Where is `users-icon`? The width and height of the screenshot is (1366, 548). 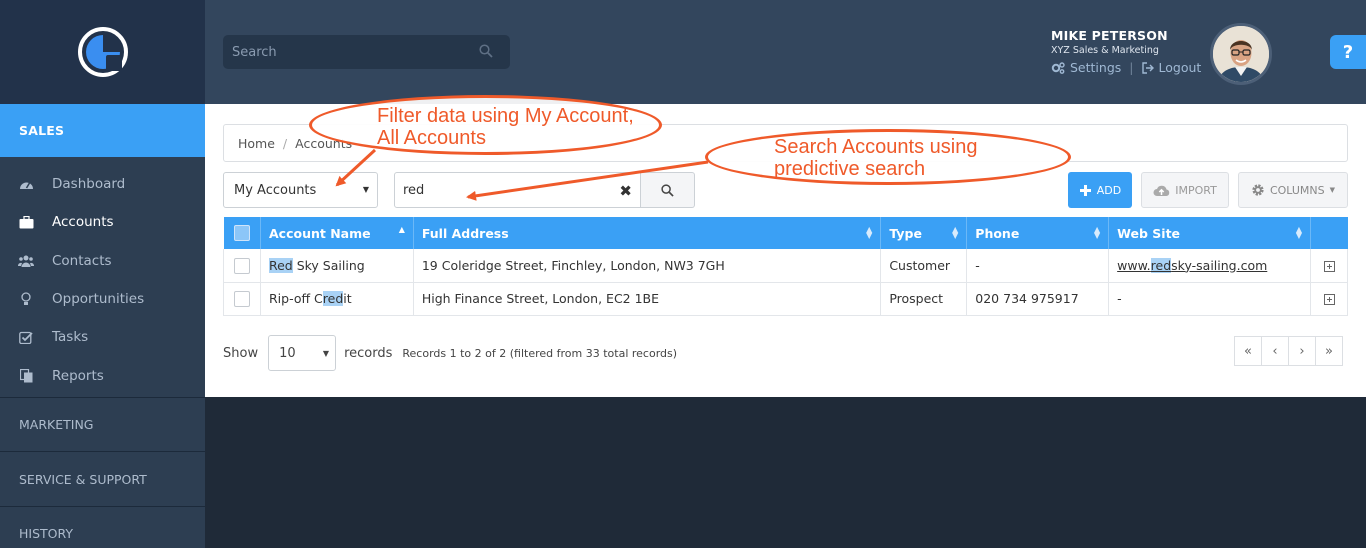 users-icon is located at coordinates (26, 261).